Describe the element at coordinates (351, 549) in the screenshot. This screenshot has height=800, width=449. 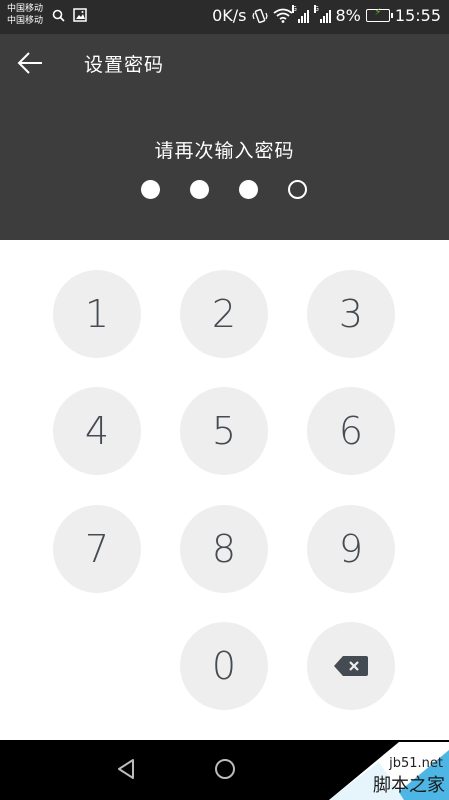
I see `key-9: 9` at that location.